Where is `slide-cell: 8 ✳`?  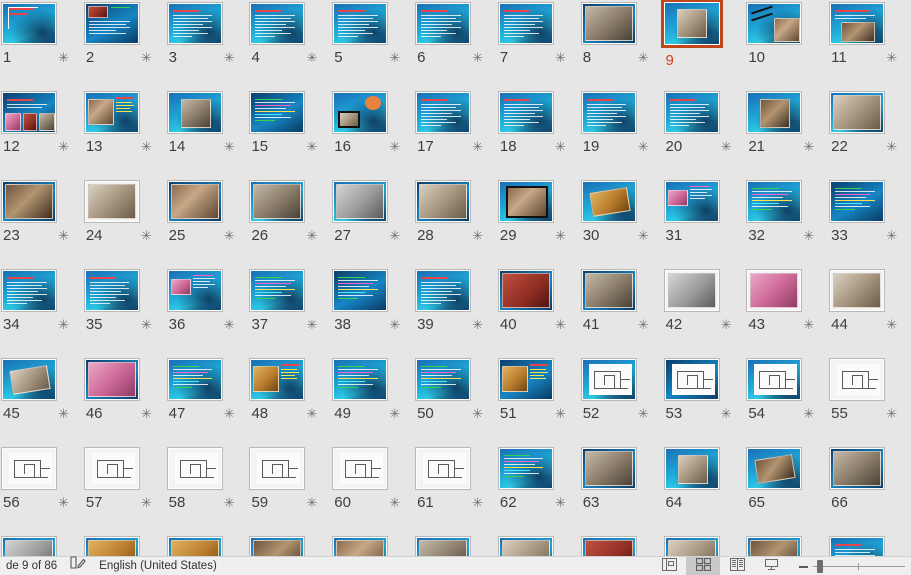 slide-cell: 8 ✳ is located at coordinates (621, 46).